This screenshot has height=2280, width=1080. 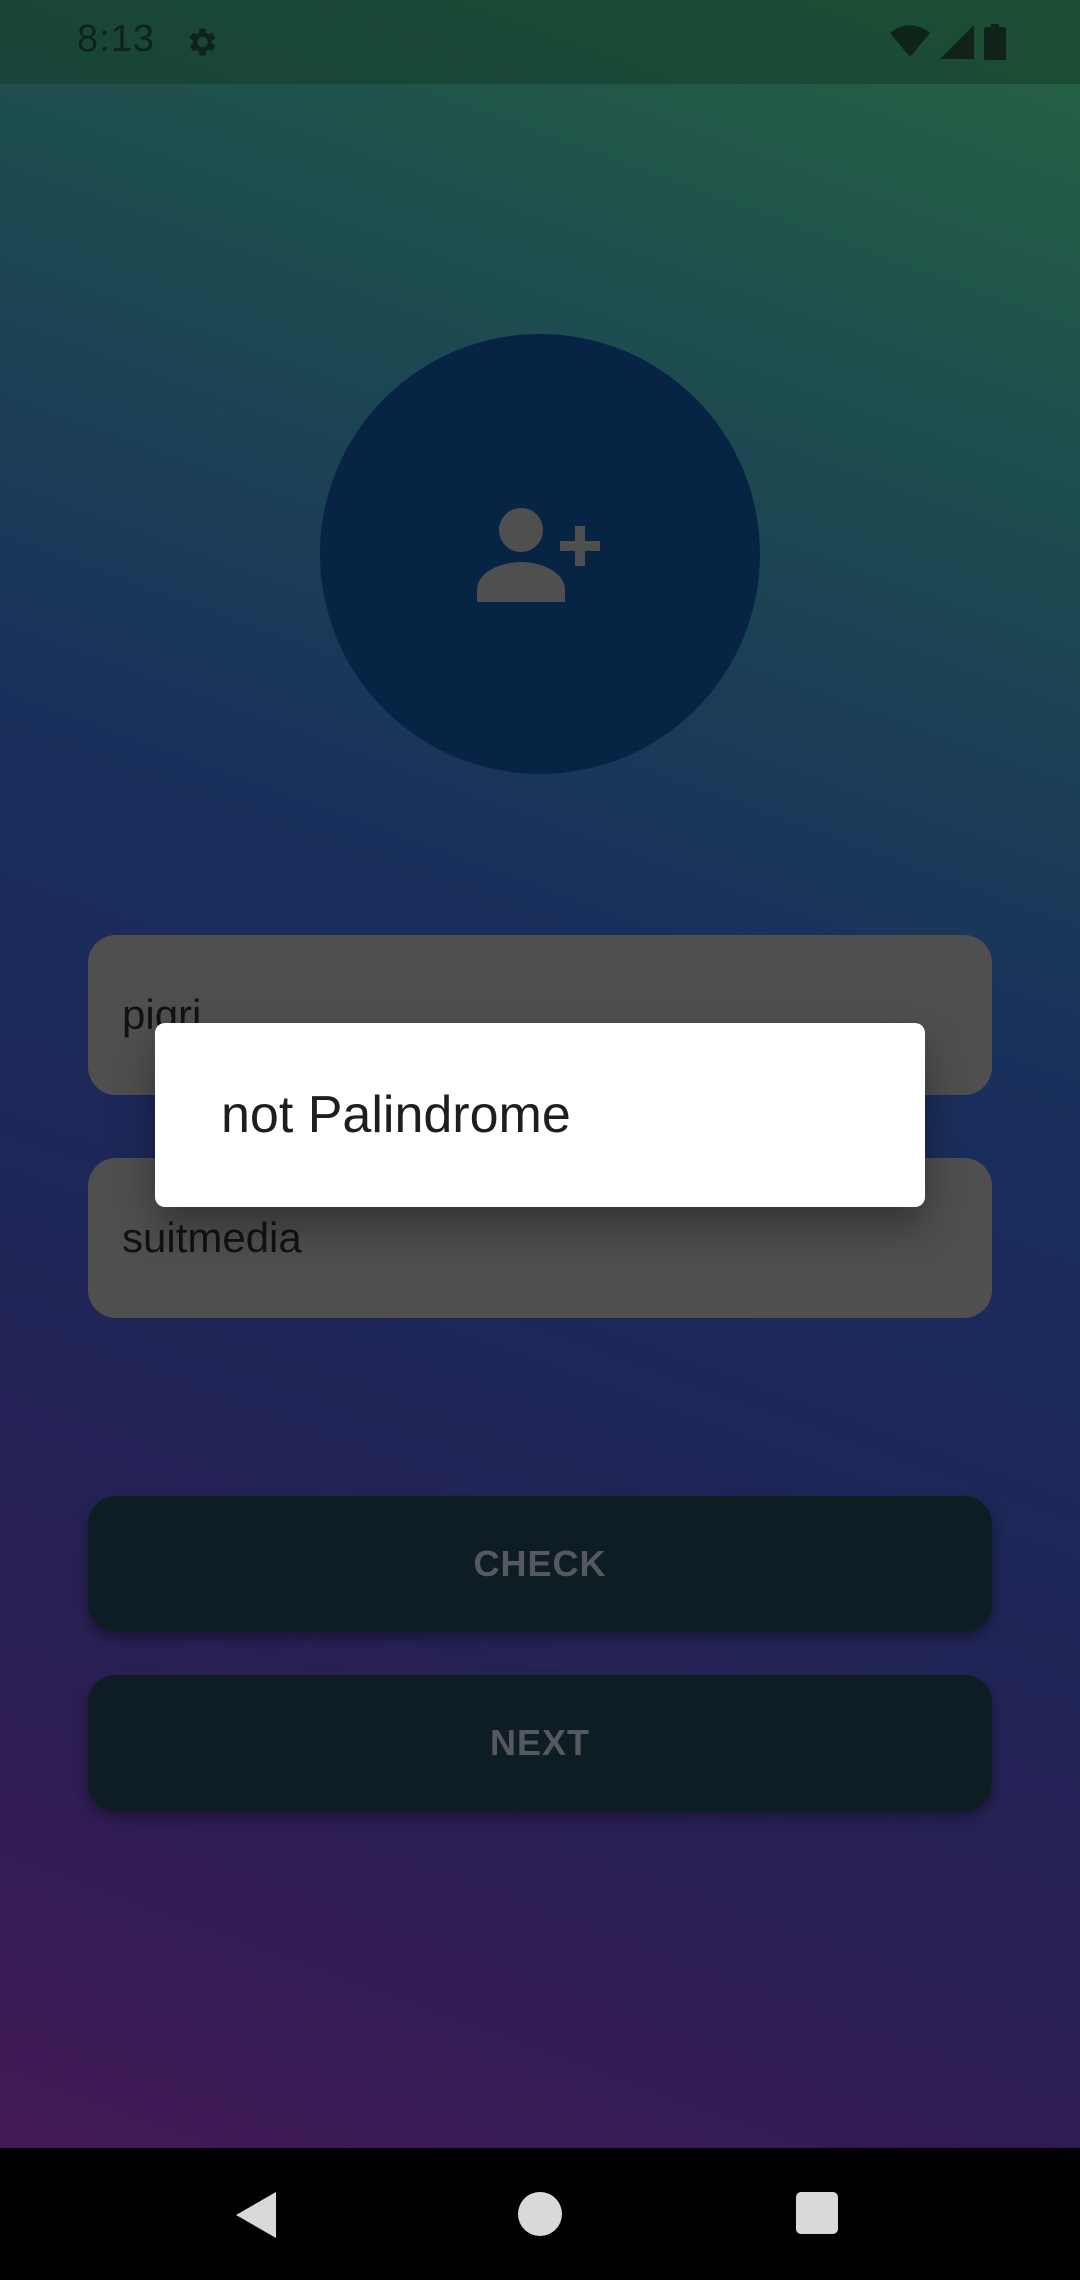 I want to click on home-icon, so click(x=540, y=2214).